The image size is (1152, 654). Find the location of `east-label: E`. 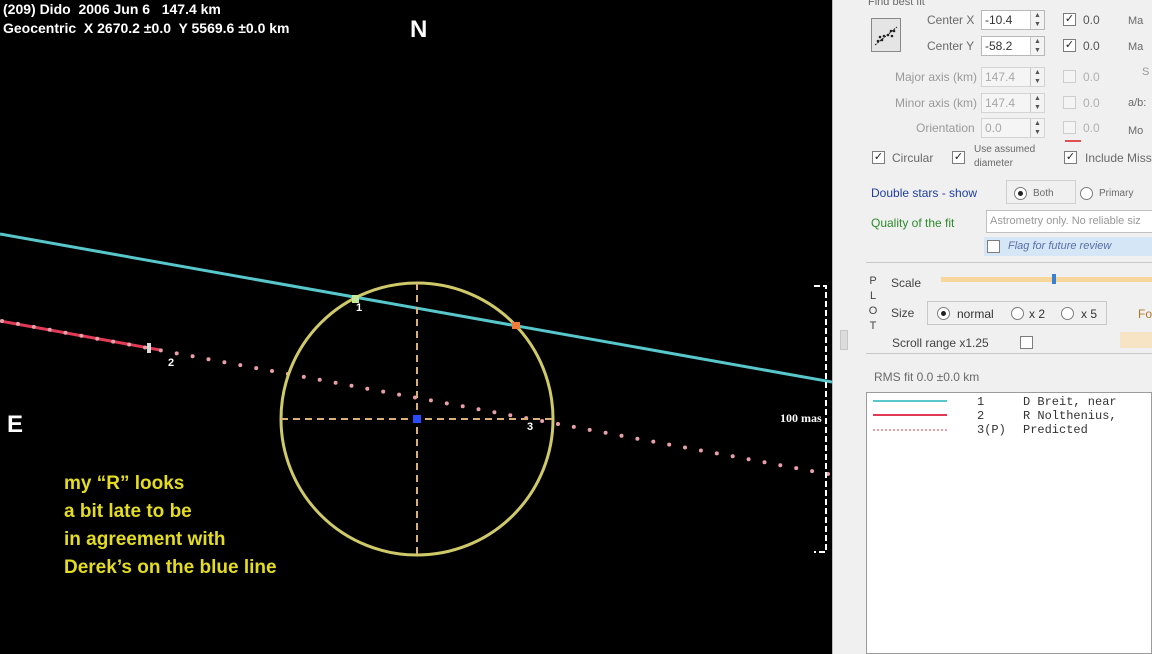

east-label: E is located at coordinates (15, 424).